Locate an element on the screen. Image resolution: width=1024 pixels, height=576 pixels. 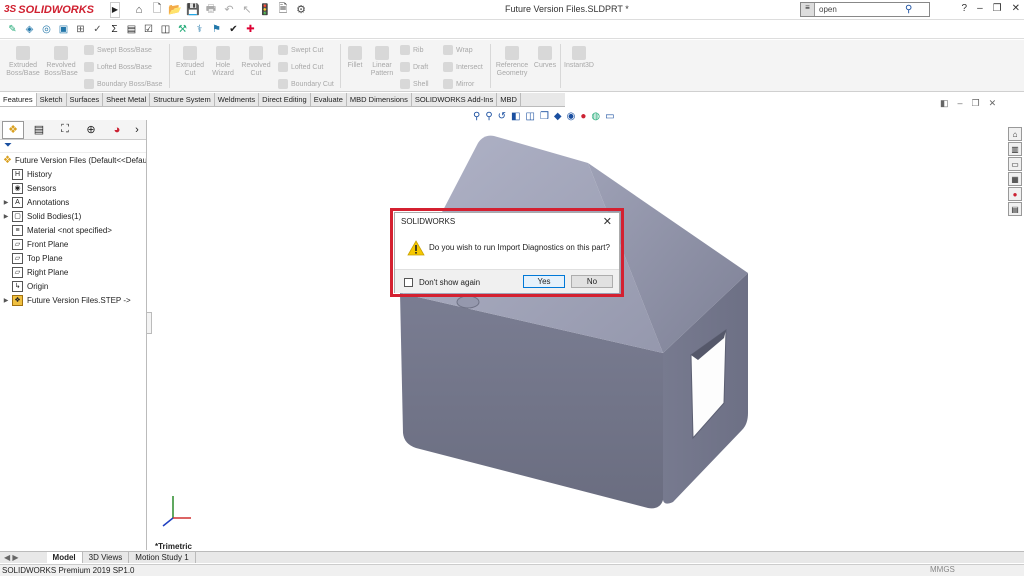
layers-icon: ◫ is located at coordinates (165, 29).